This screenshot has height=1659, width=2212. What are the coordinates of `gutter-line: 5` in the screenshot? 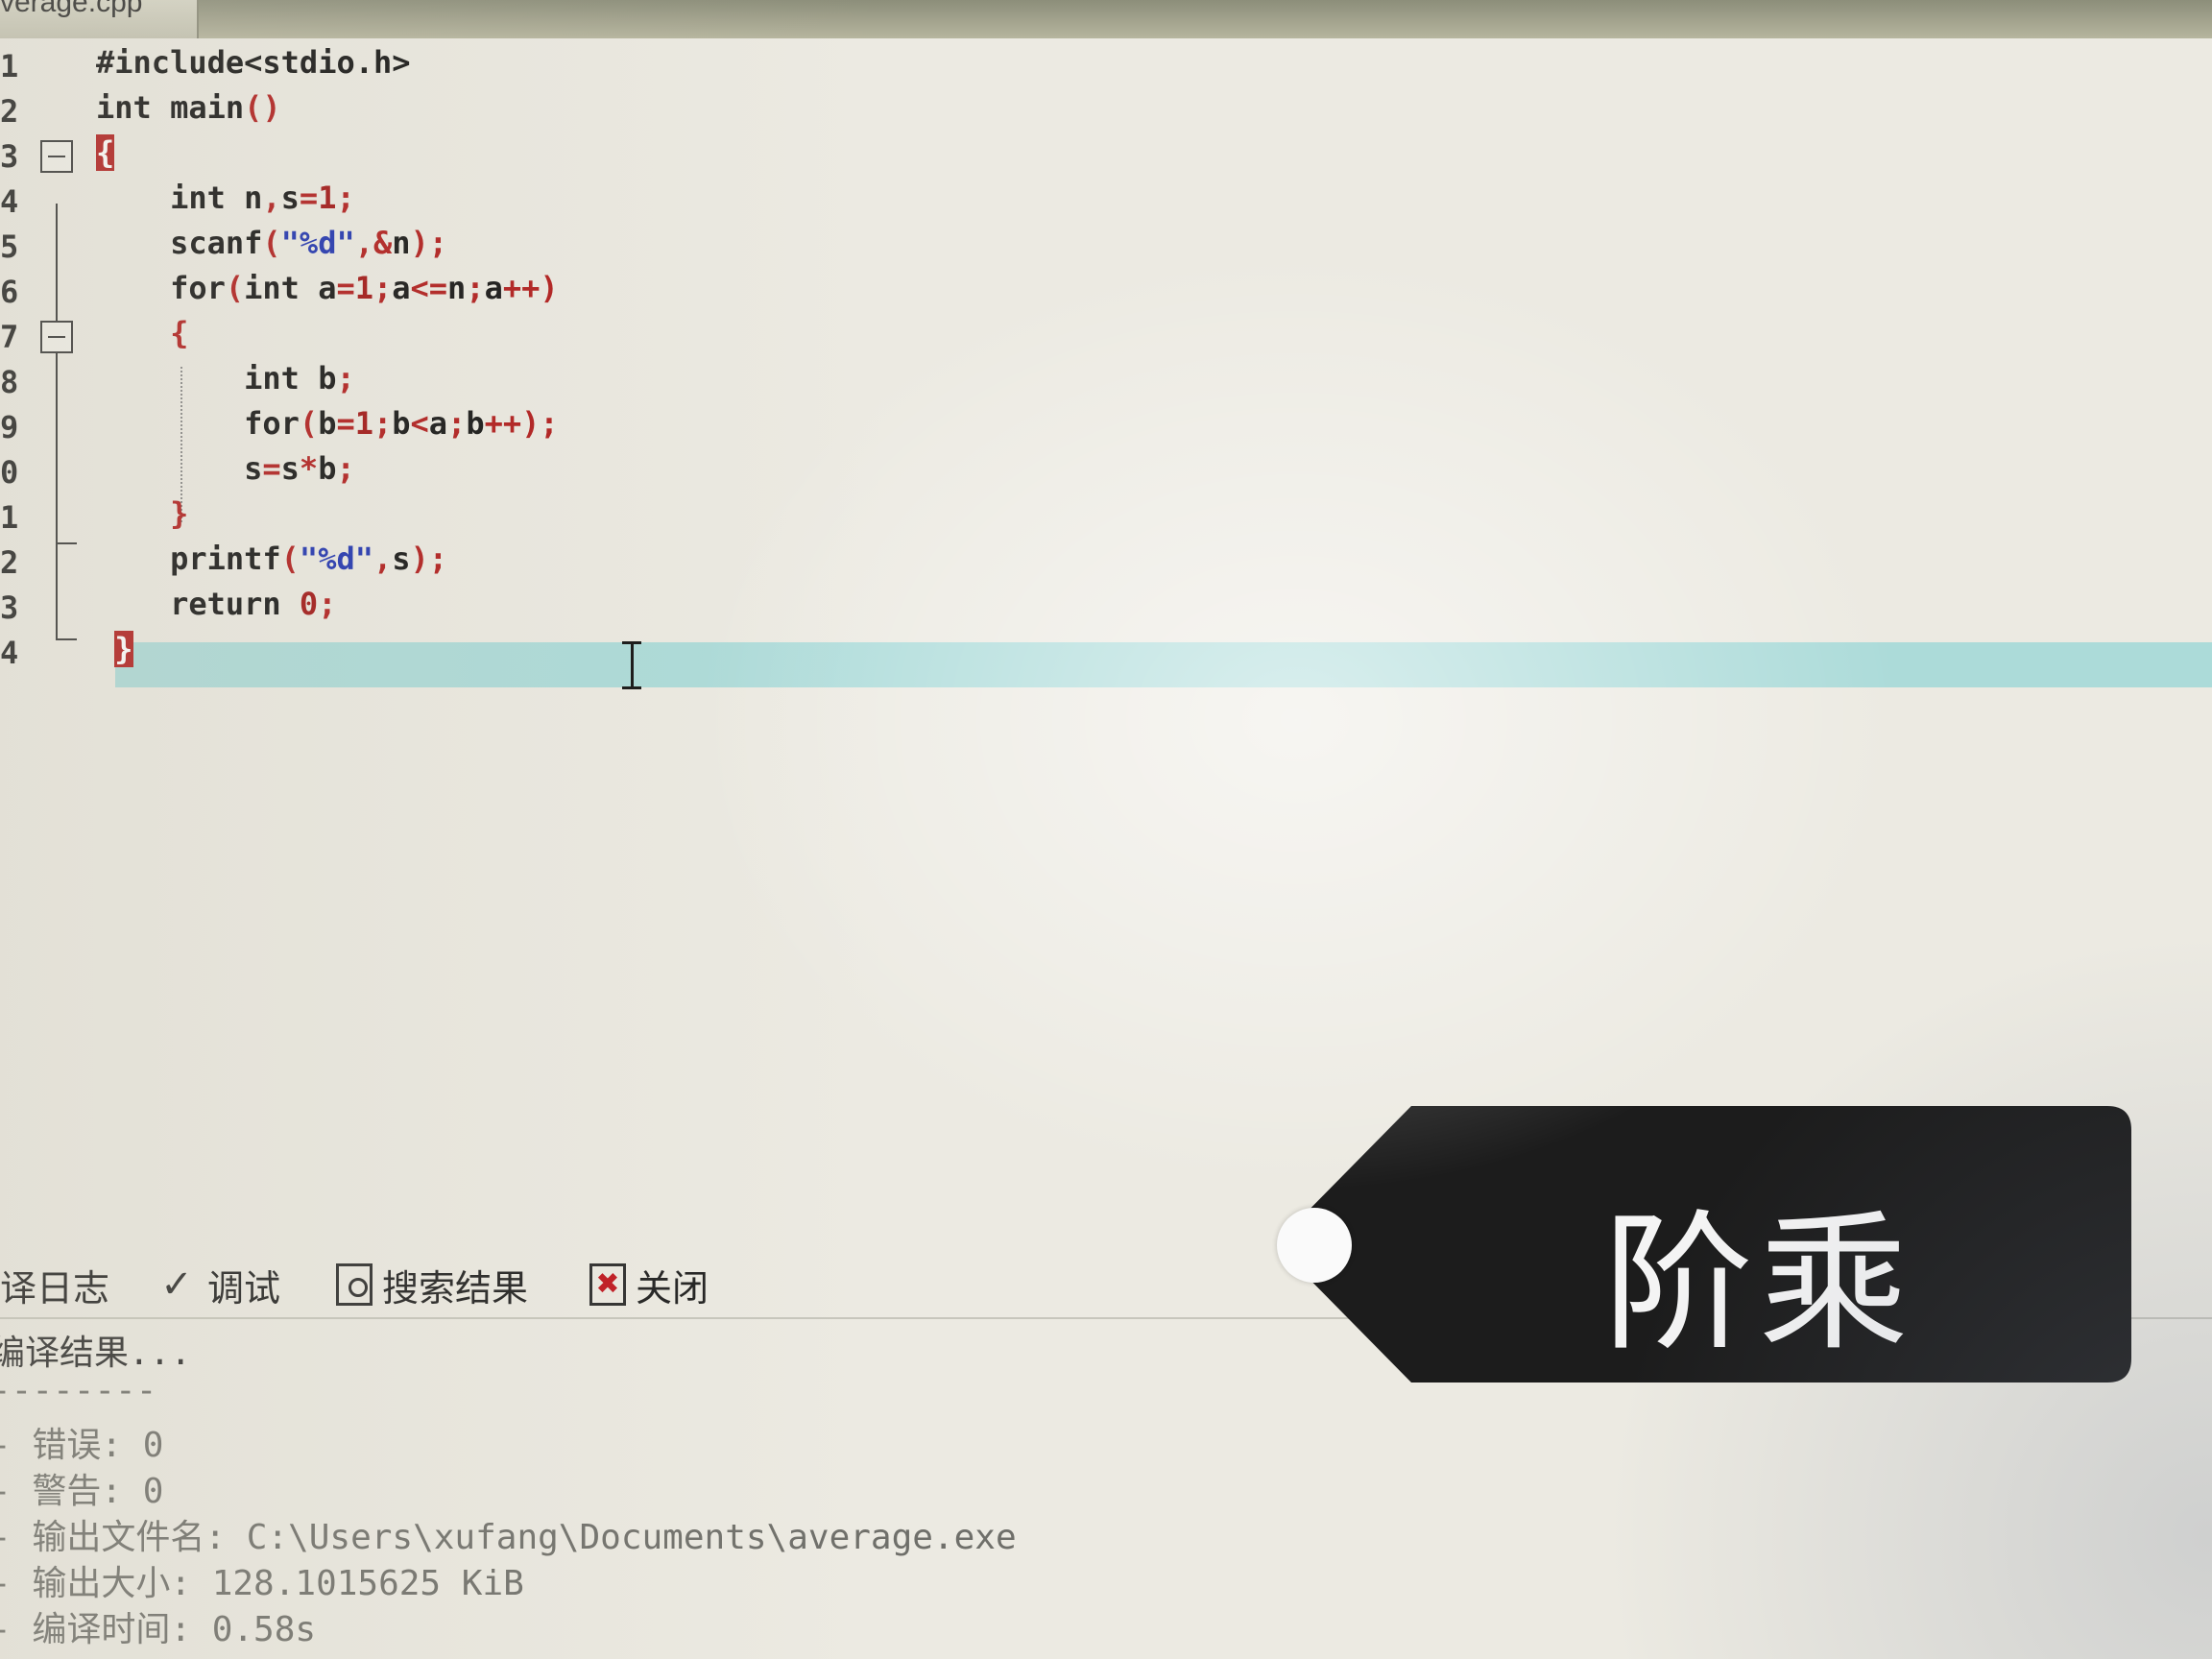 It's located at (48, 244).